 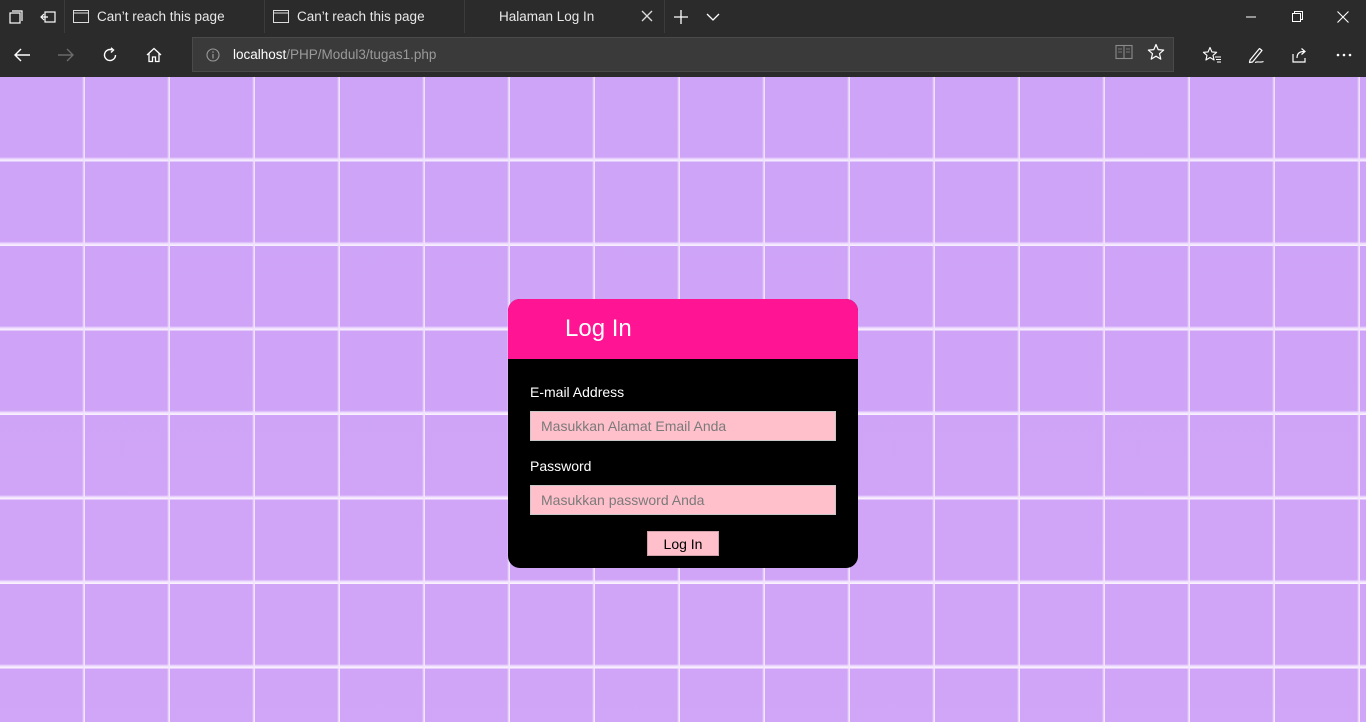 What do you see at coordinates (683, 426) in the screenshot?
I see `email-field` at bounding box center [683, 426].